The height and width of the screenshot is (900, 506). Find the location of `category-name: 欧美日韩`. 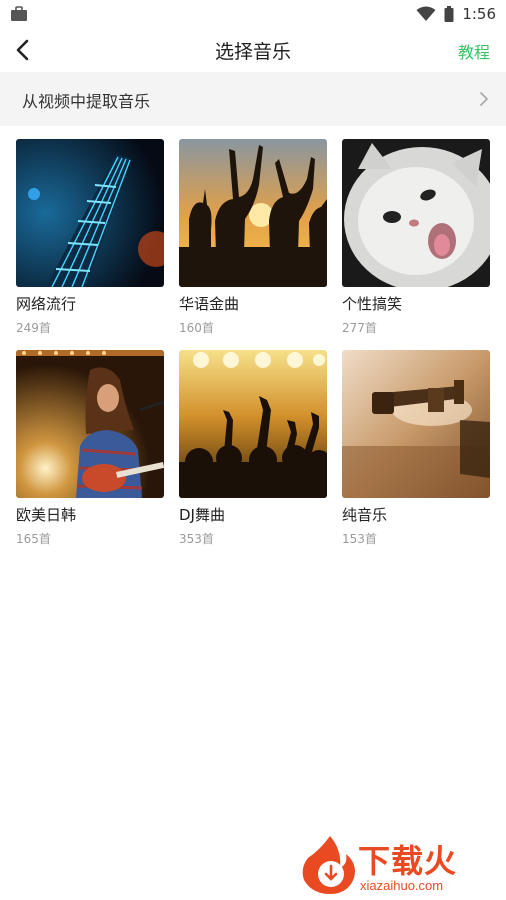

category-name: 欧美日韩 is located at coordinates (46, 515).